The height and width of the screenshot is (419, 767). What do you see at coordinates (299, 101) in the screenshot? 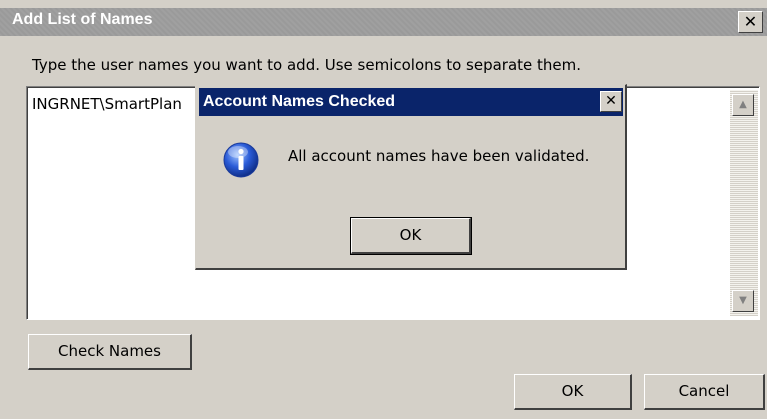
I see `message-dialog-title: Account Names Checked` at bounding box center [299, 101].